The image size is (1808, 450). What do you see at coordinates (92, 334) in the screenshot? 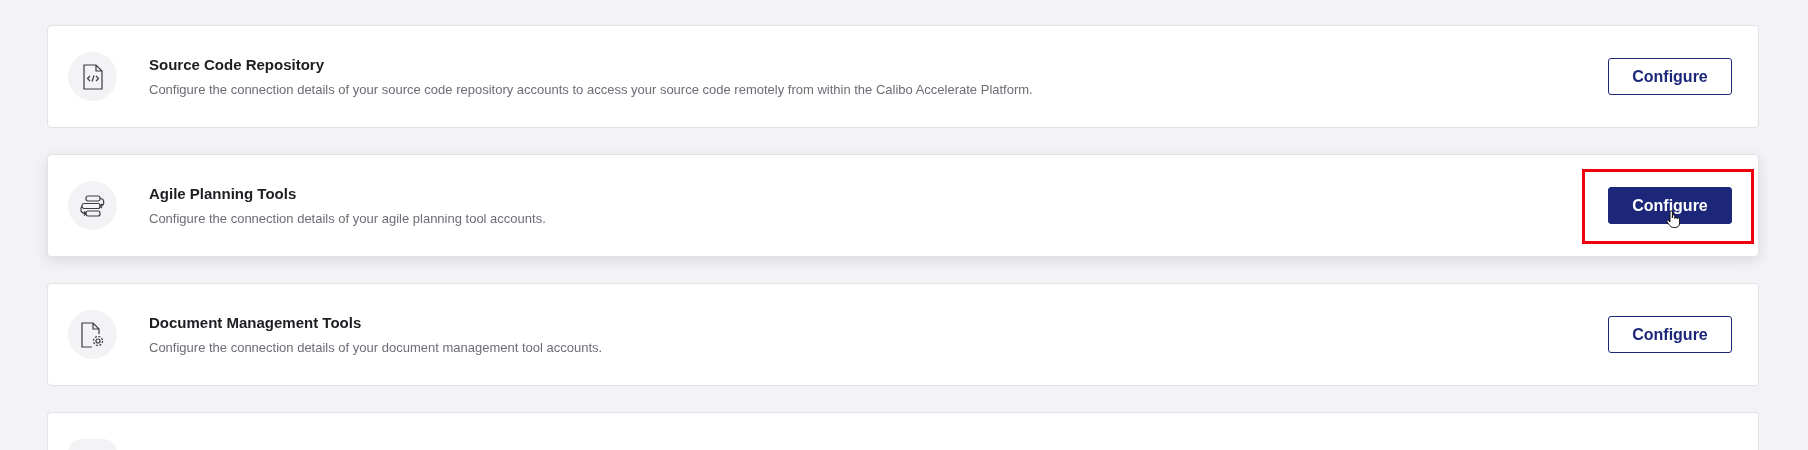
I see `gear-file-icon` at bounding box center [92, 334].